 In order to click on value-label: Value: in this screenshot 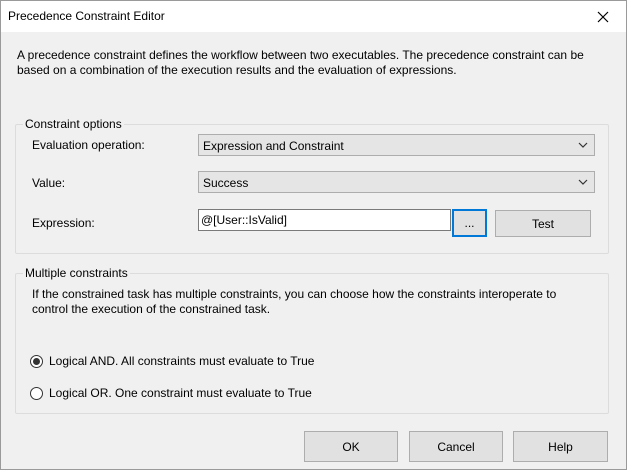, I will do `click(49, 183)`.